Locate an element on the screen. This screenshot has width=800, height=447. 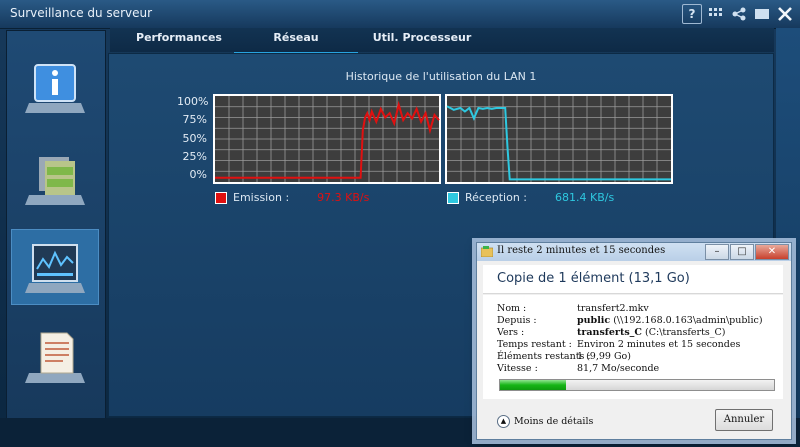
titlebar-icons: ? is located at coordinates (738, 14).